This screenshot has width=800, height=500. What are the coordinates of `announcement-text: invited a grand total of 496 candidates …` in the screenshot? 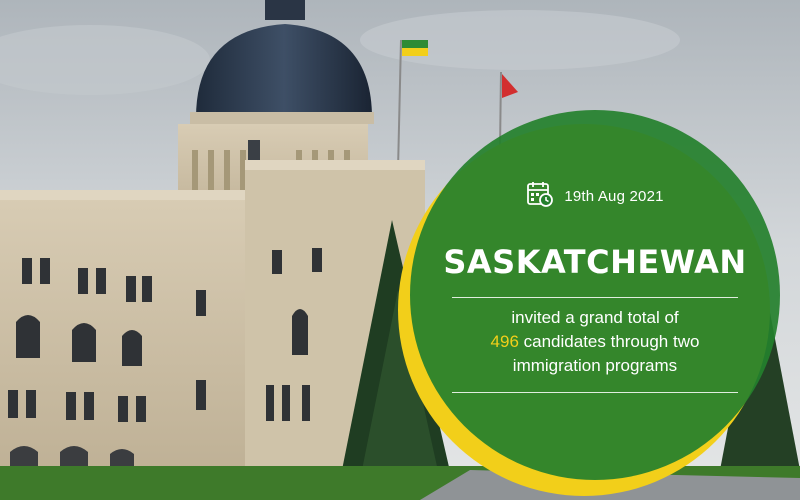 It's located at (595, 342).